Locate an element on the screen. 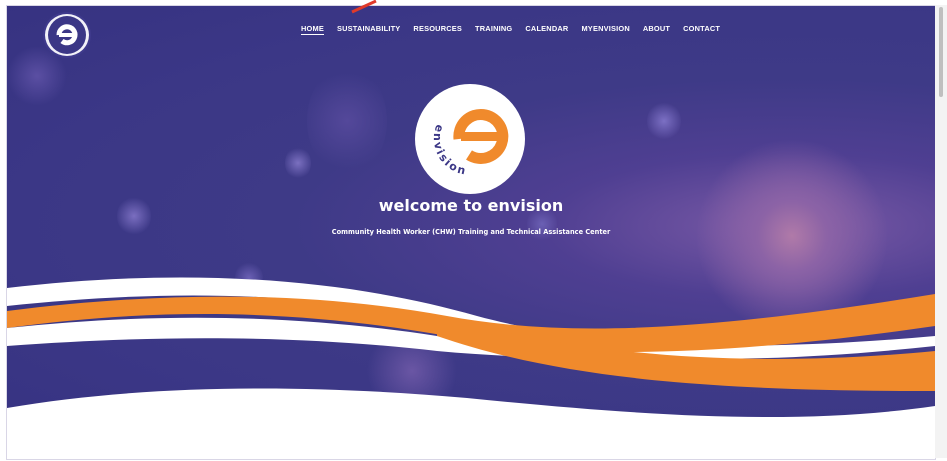 This screenshot has height=461, width=947. nav-home: HOME is located at coordinates (312, 29).